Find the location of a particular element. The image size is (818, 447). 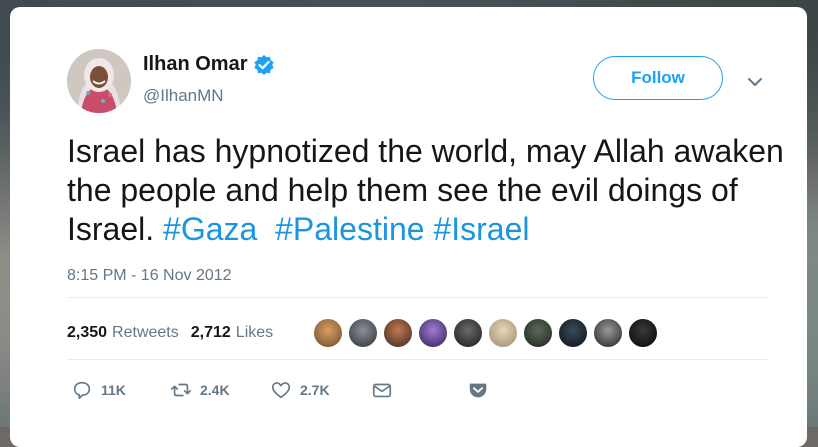

avatar-image is located at coordinates (99, 81).